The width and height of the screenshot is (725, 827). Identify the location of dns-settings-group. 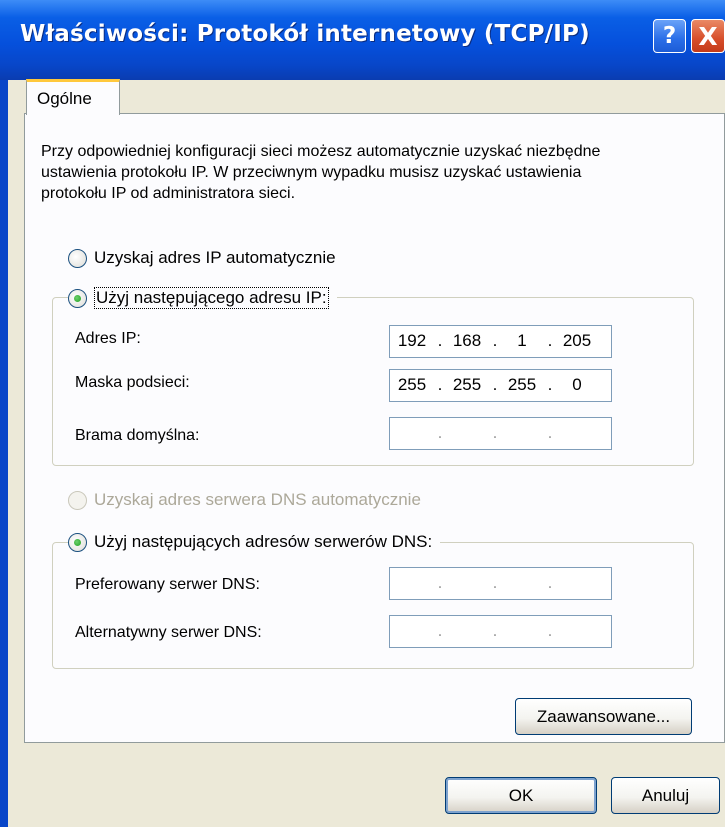
(373, 605).